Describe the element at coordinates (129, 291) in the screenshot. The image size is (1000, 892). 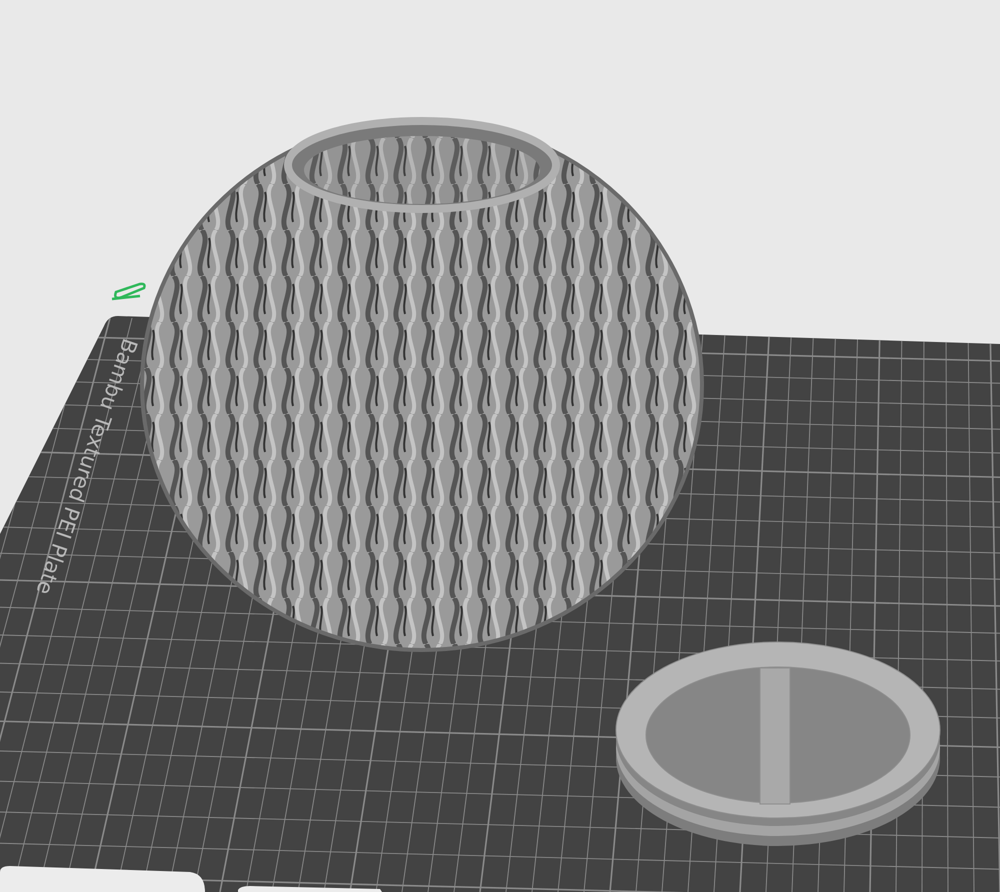
I see `plate-number-icon` at that location.